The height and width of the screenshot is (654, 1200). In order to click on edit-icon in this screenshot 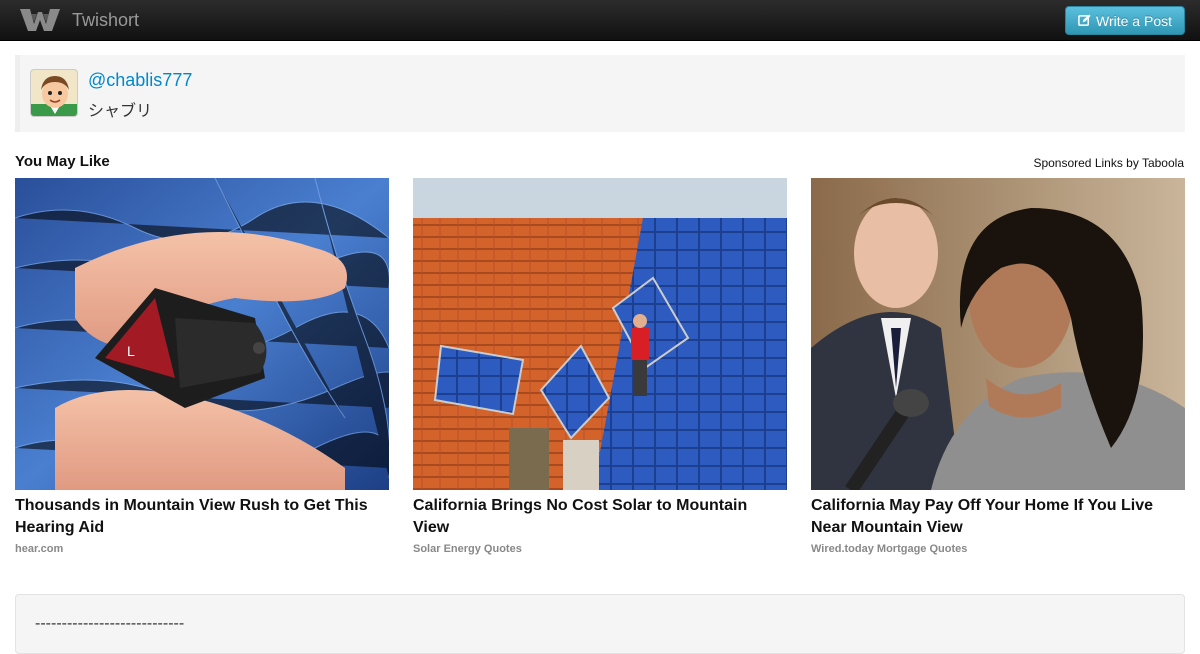, I will do `click(1084, 20)`.